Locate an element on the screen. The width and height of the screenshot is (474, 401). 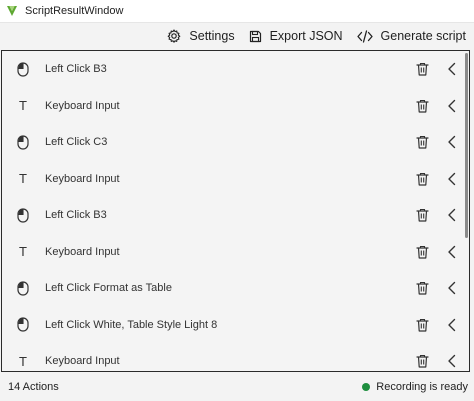
action-row: Left Click White, Table Style Light 8 is located at coordinates (235, 325).